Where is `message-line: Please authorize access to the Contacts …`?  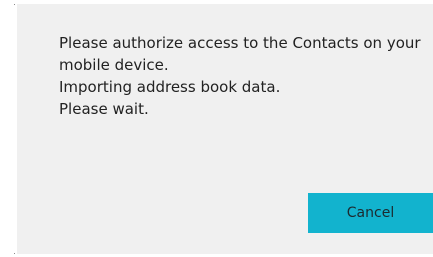
message-line: Please authorize access to the Contacts … is located at coordinates (240, 43).